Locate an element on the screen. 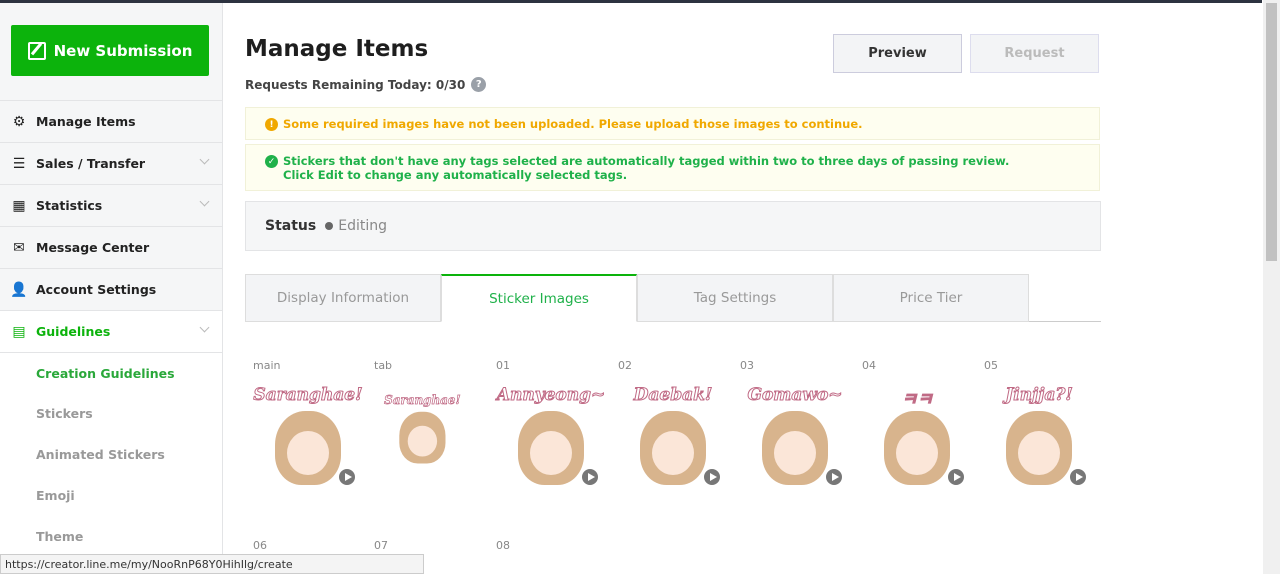  page-title: Manage Items is located at coordinates (337, 49).